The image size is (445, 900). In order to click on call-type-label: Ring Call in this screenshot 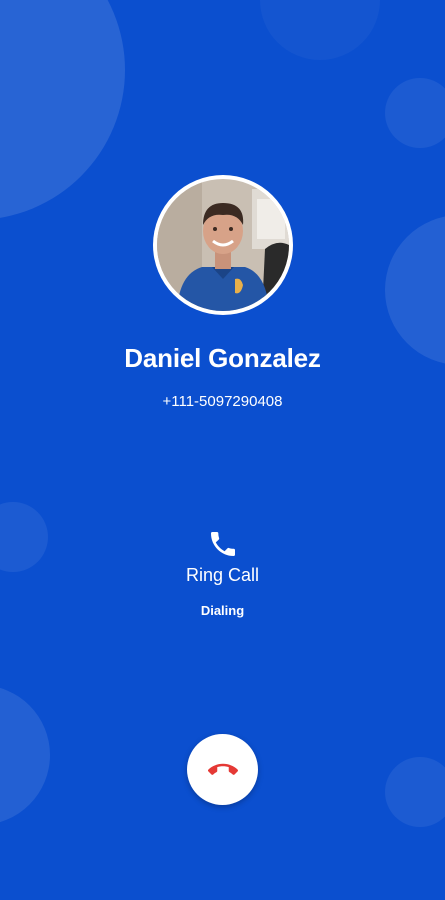, I will do `click(222, 575)`.